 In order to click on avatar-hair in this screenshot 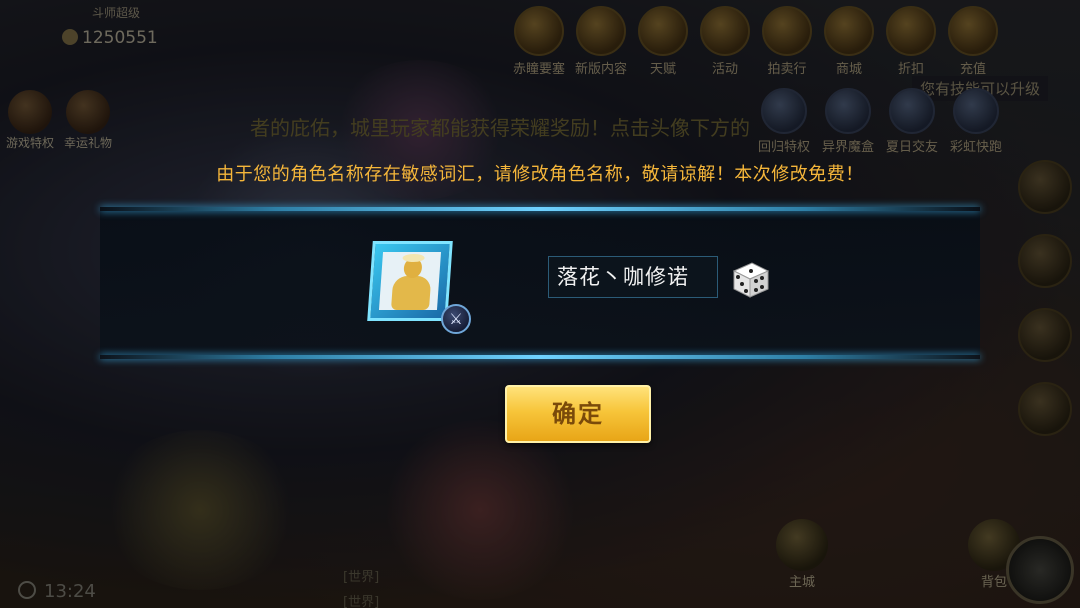, I will do `click(413, 258)`.